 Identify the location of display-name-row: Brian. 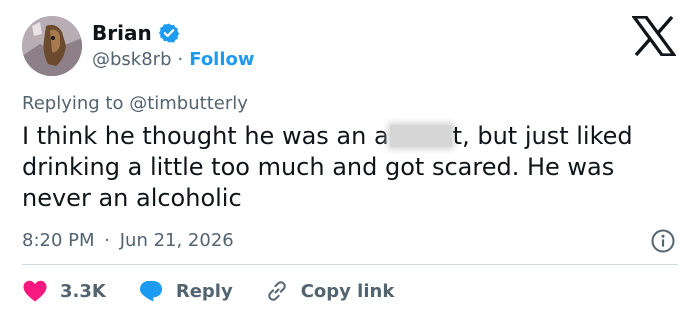
(136, 33).